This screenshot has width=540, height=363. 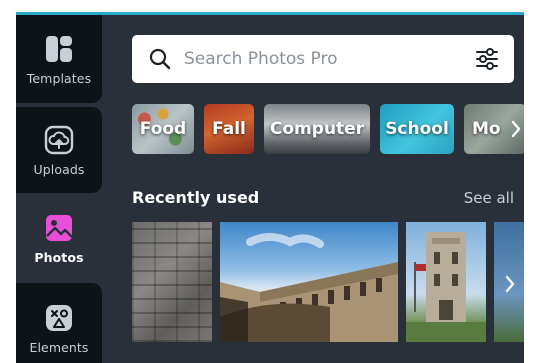 What do you see at coordinates (160, 59) in the screenshot?
I see `search-icon` at bounding box center [160, 59].